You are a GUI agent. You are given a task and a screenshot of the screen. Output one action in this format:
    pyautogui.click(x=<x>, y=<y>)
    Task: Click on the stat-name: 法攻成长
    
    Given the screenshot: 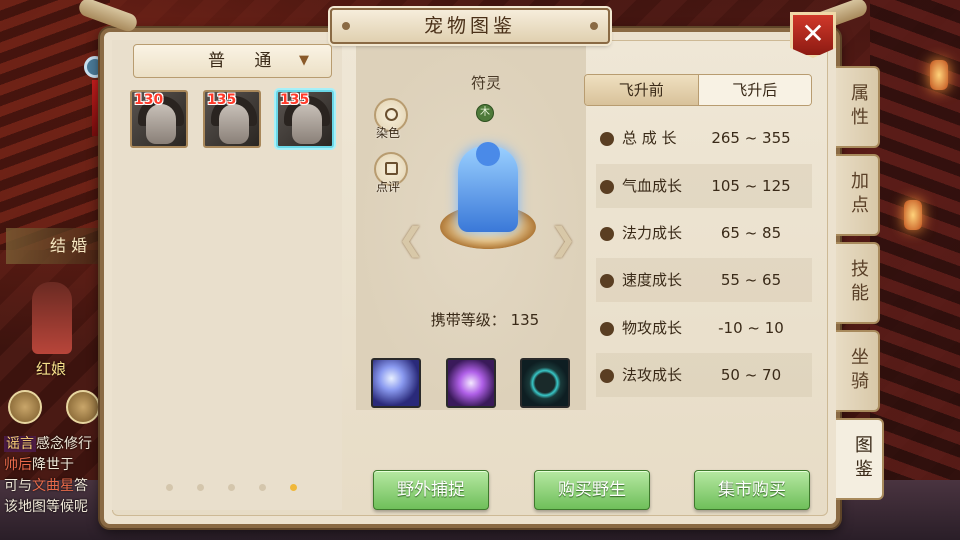 What is the action you would take?
    pyautogui.click(x=652, y=375)
    